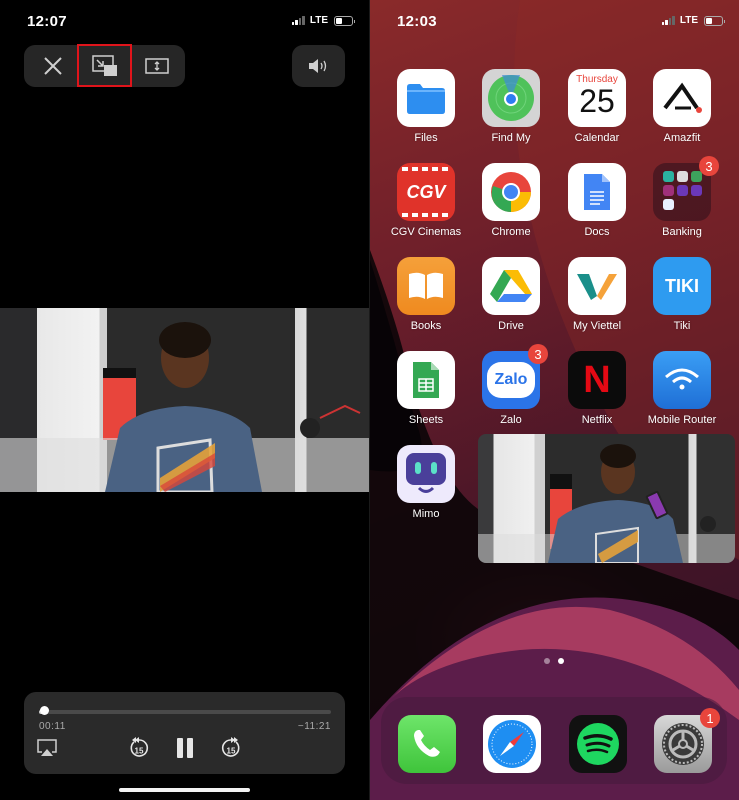 This screenshot has width=739, height=800. I want to click on speaker-icon, so click(317, 66).